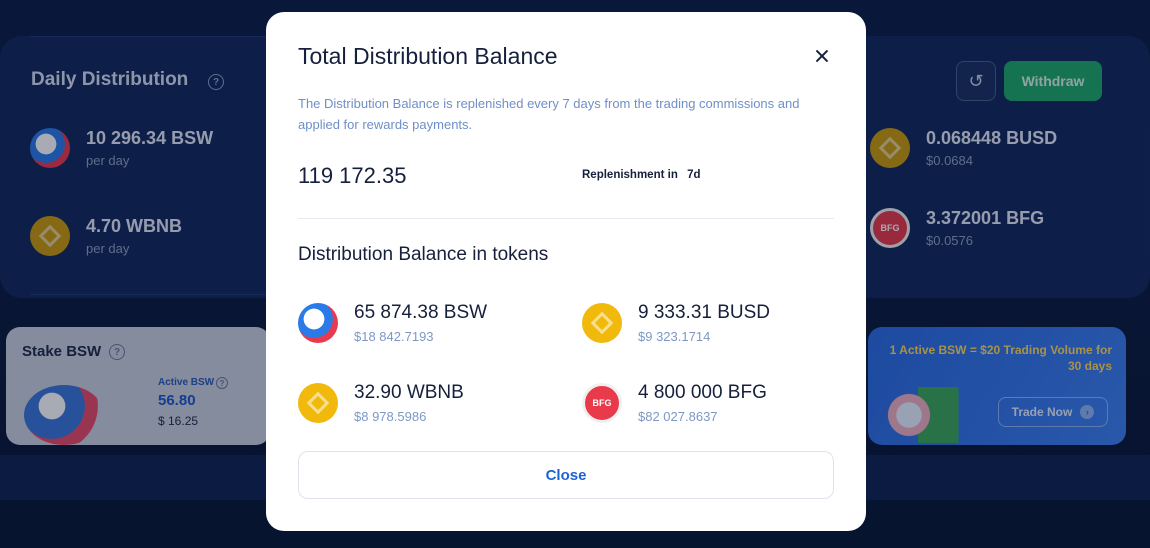 The height and width of the screenshot is (548, 1150). I want to click on total-balance-value: 119 172.35, so click(352, 175).